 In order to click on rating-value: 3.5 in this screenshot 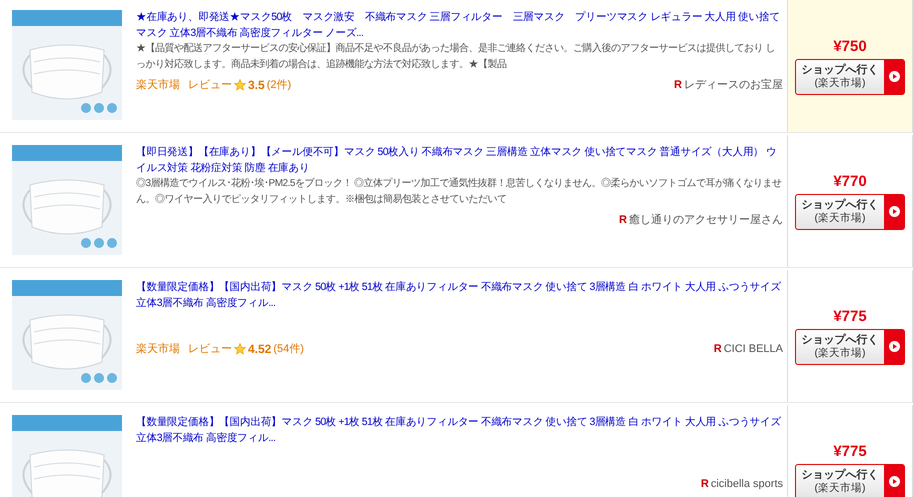, I will do `click(256, 85)`.